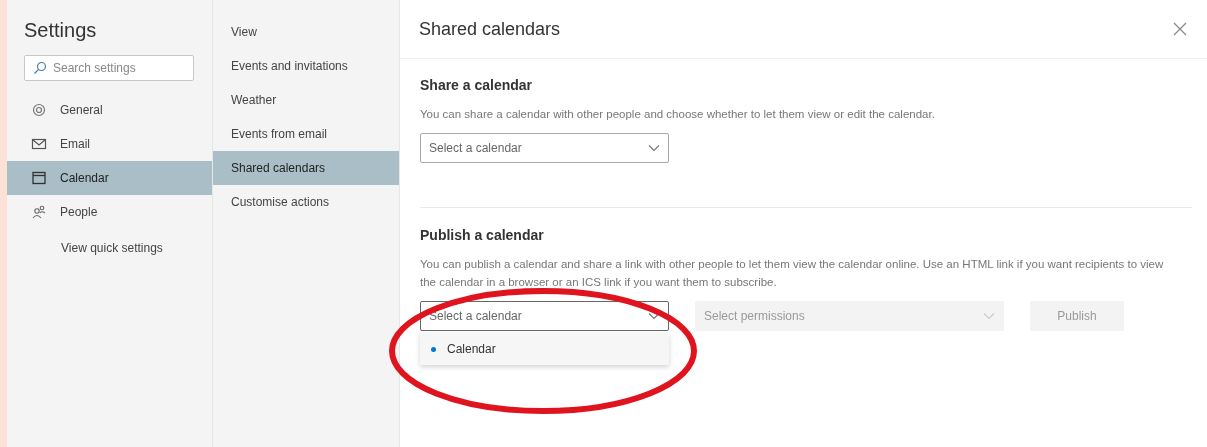 This screenshot has width=1207, height=447. Describe the element at coordinates (40, 68) in the screenshot. I see `search-icon` at that location.